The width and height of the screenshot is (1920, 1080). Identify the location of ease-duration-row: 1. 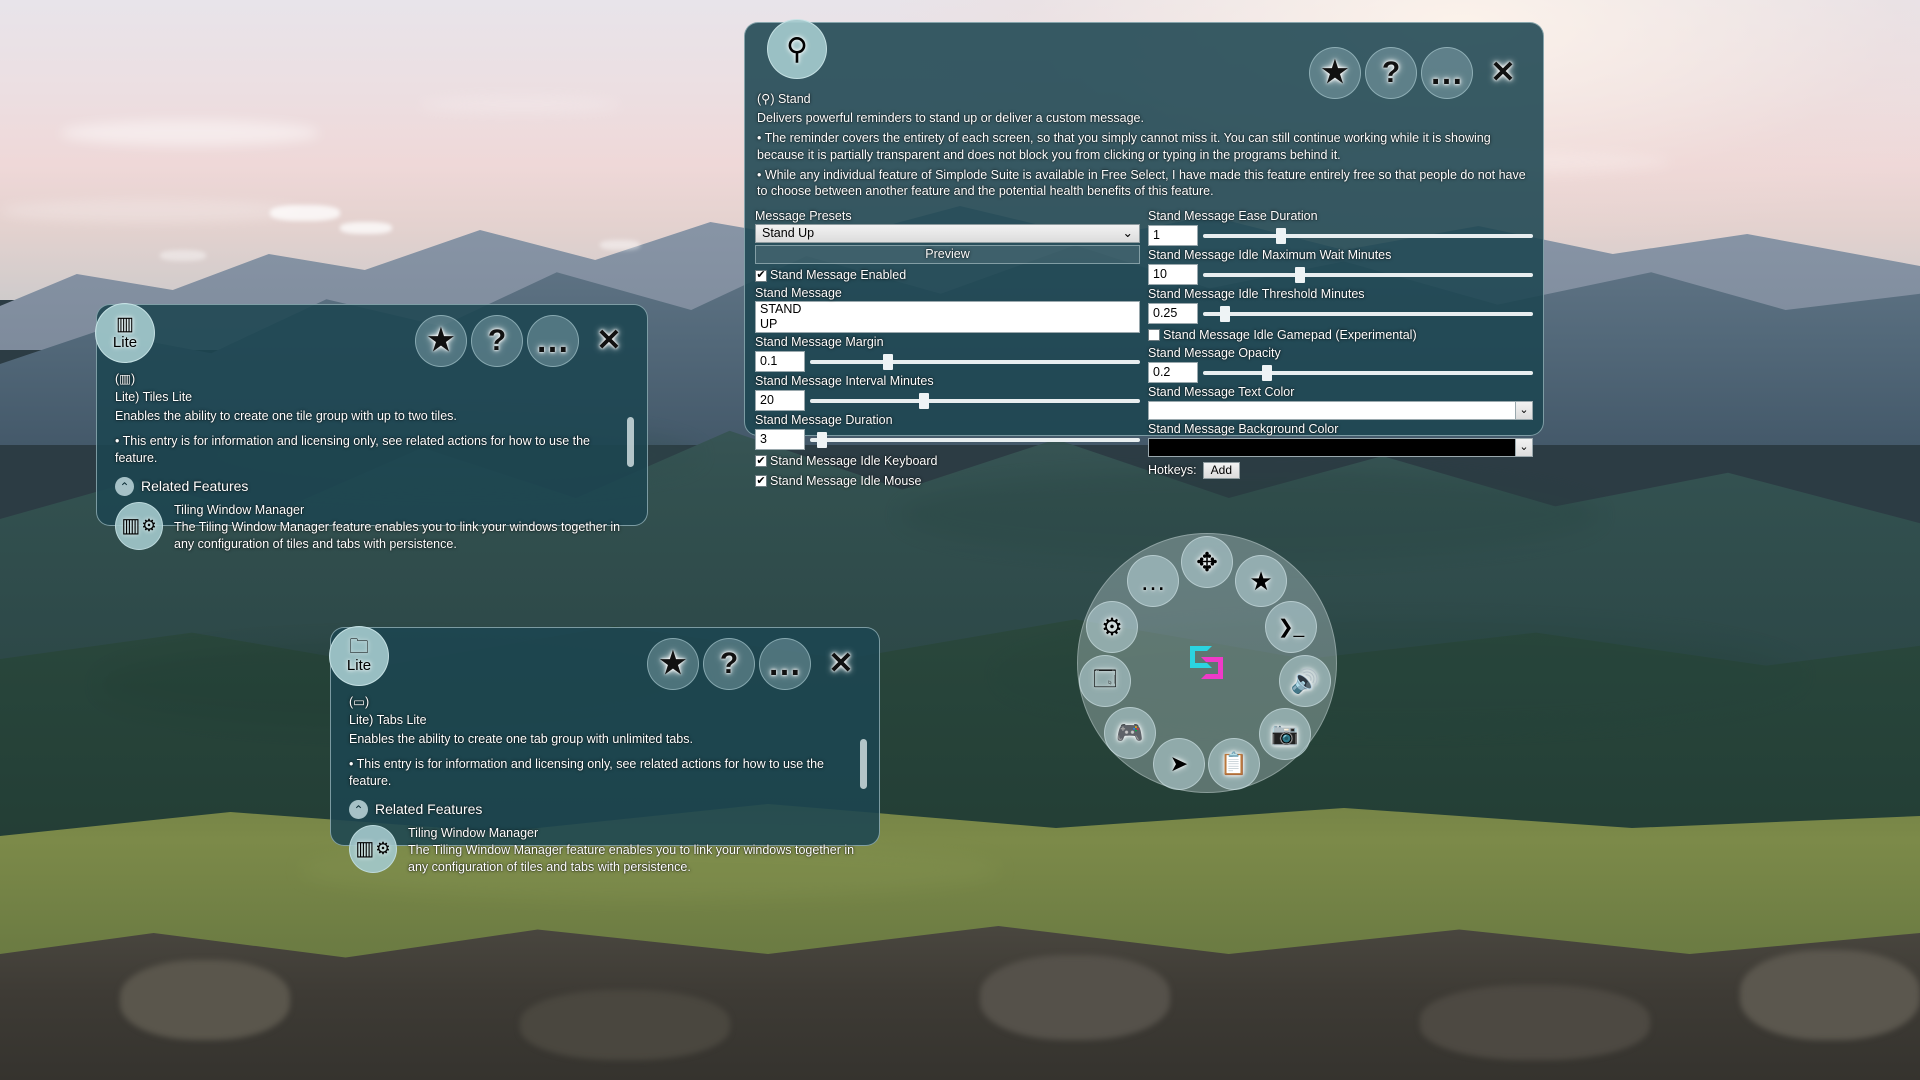
(1340, 236).